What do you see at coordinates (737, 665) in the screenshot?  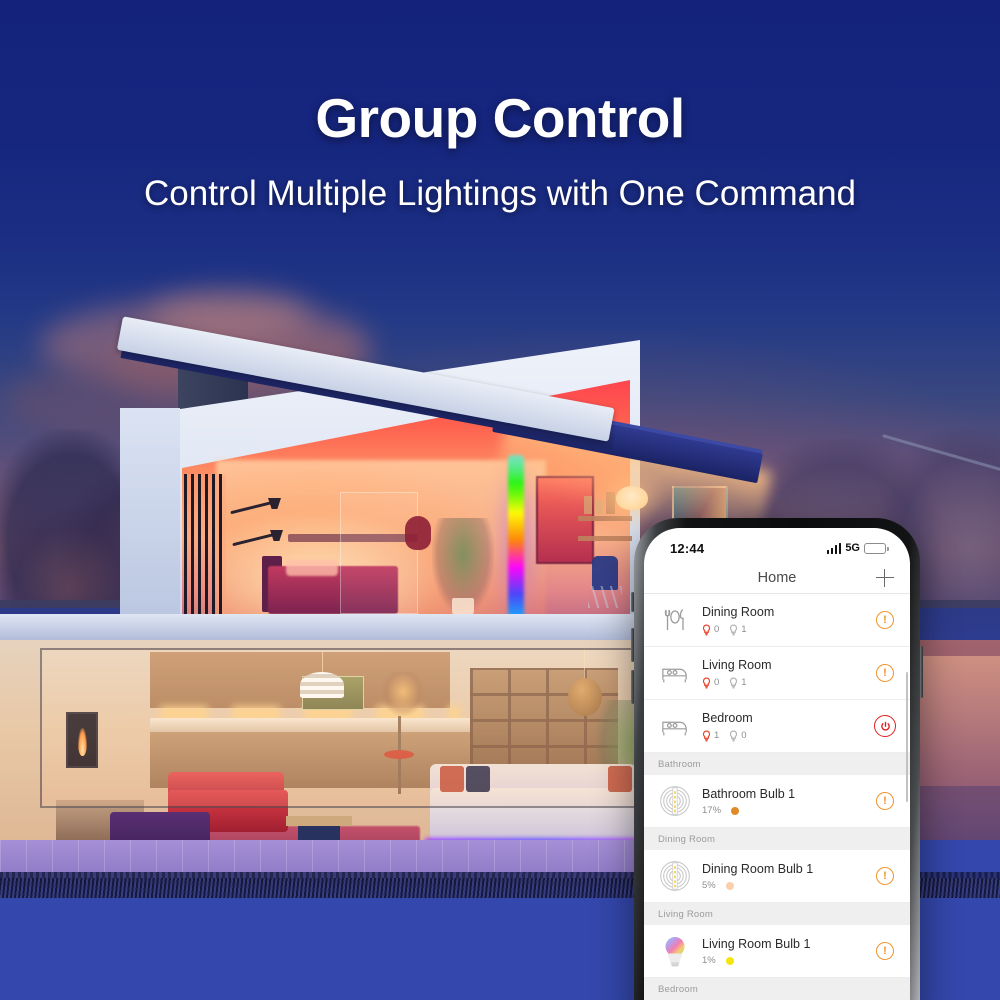 I see `room-name: Living Room` at bounding box center [737, 665].